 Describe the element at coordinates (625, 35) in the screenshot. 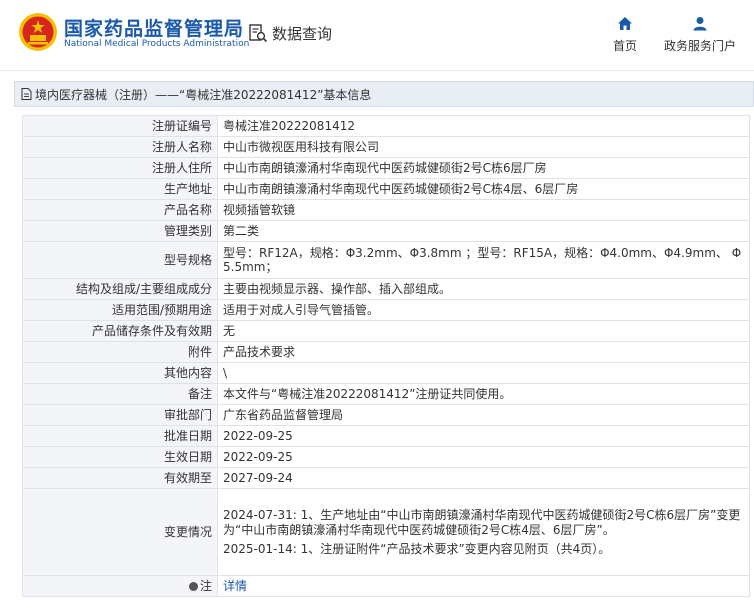

I see `nav-home: 首页` at that location.